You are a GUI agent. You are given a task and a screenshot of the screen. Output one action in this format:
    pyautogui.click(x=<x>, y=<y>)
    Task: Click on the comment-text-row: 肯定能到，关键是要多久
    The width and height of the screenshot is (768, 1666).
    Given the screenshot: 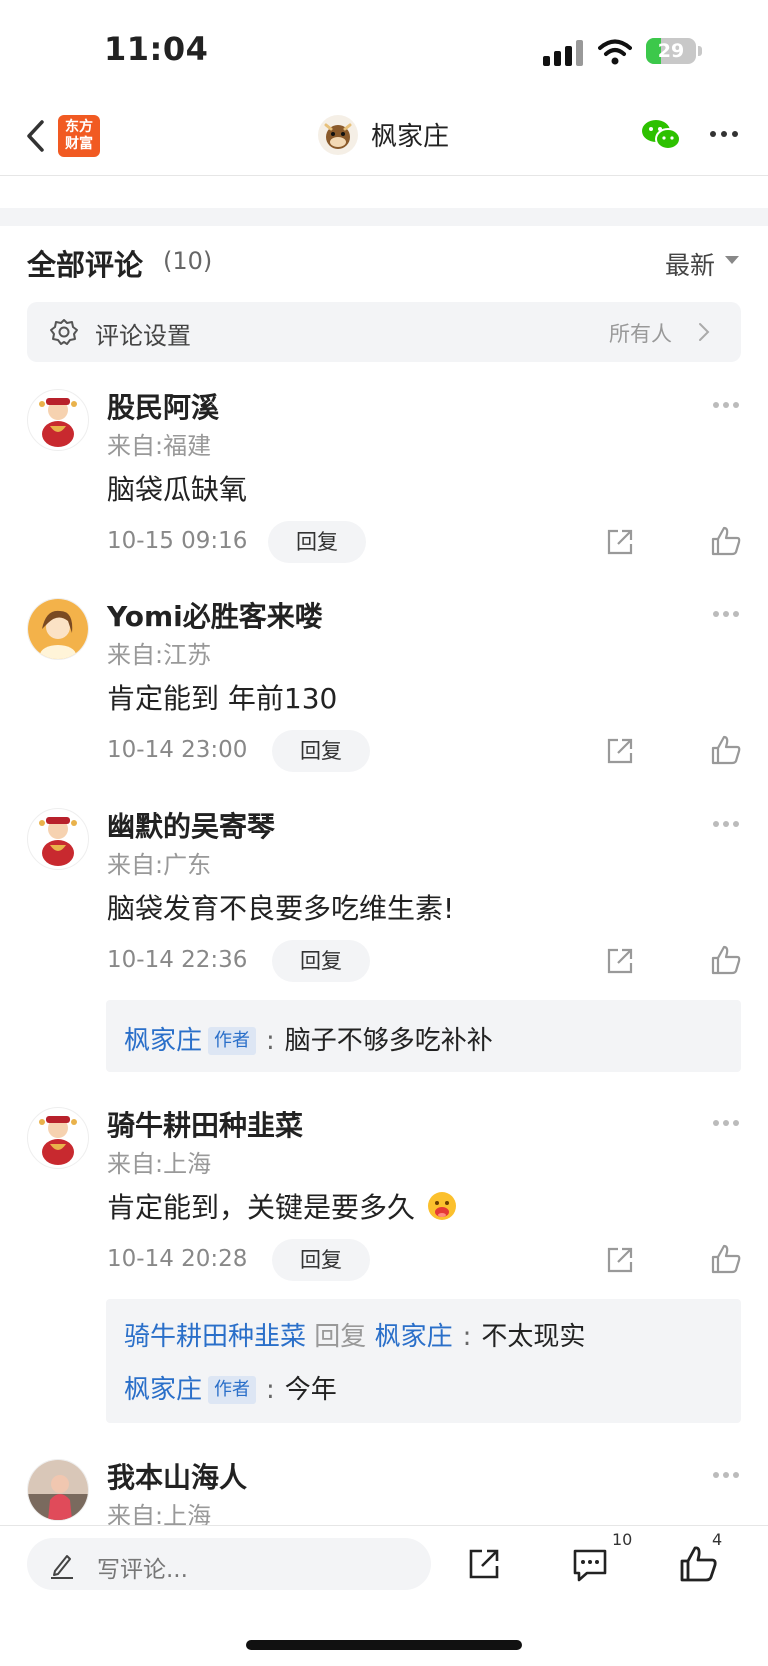 What is the action you would take?
    pyautogui.click(x=282, y=1206)
    